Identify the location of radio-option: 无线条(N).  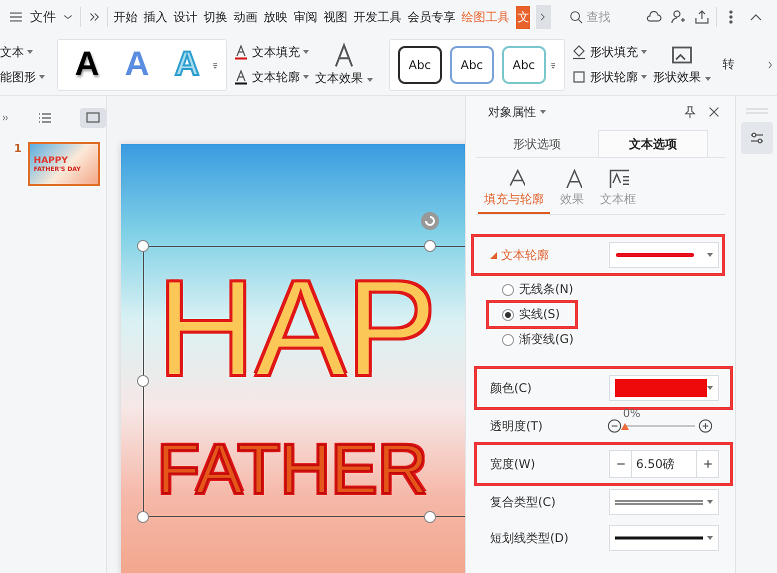
(600, 289).